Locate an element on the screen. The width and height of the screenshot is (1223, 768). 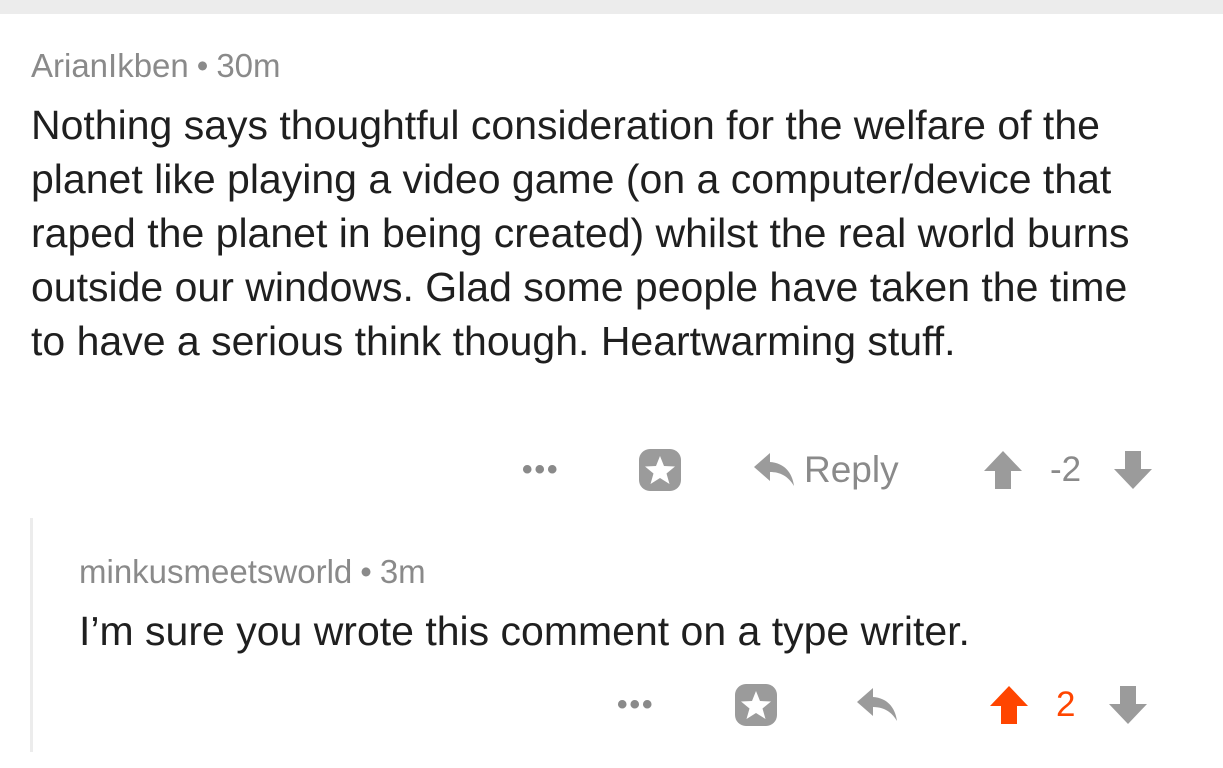
comment-time: 30m is located at coordinates (248, 65).